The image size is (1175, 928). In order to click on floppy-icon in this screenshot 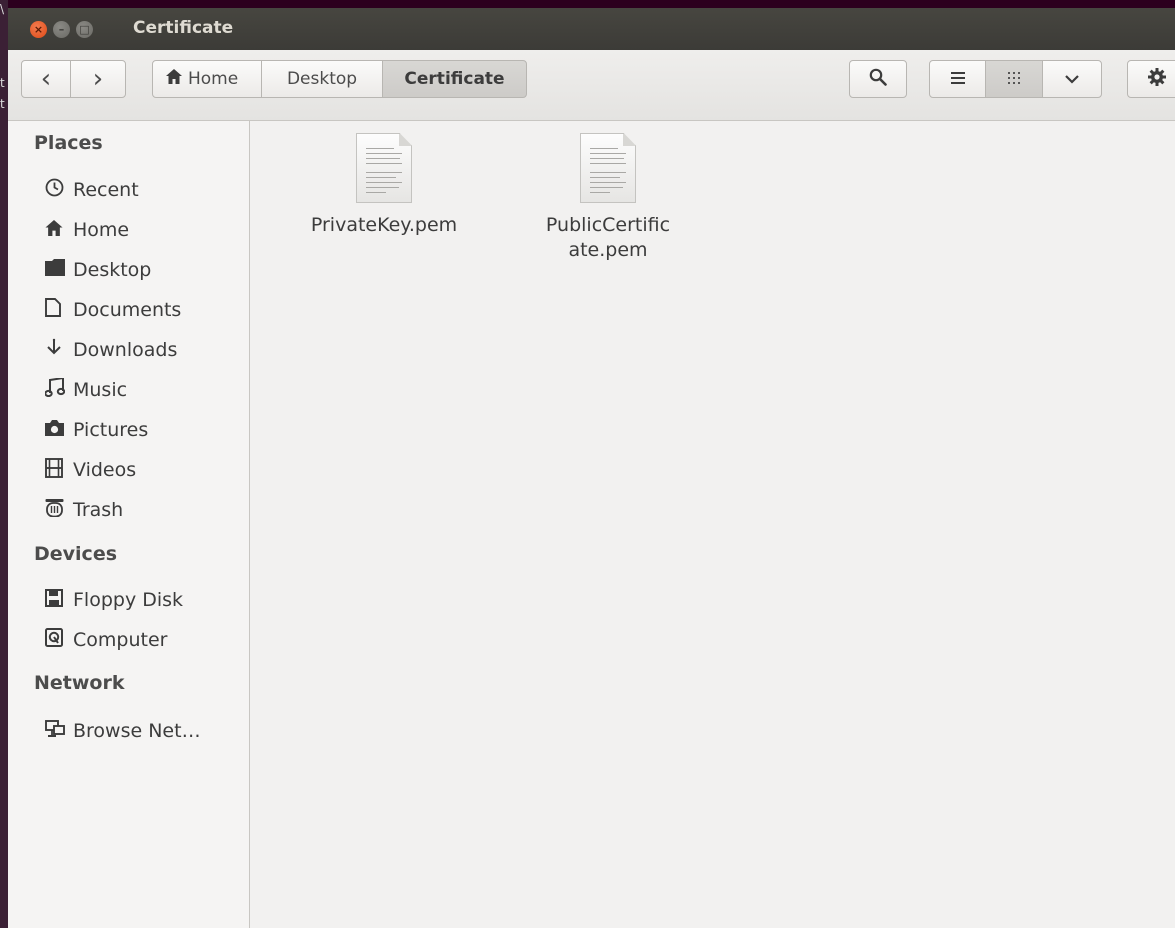, I will do `click(59, 600)`.